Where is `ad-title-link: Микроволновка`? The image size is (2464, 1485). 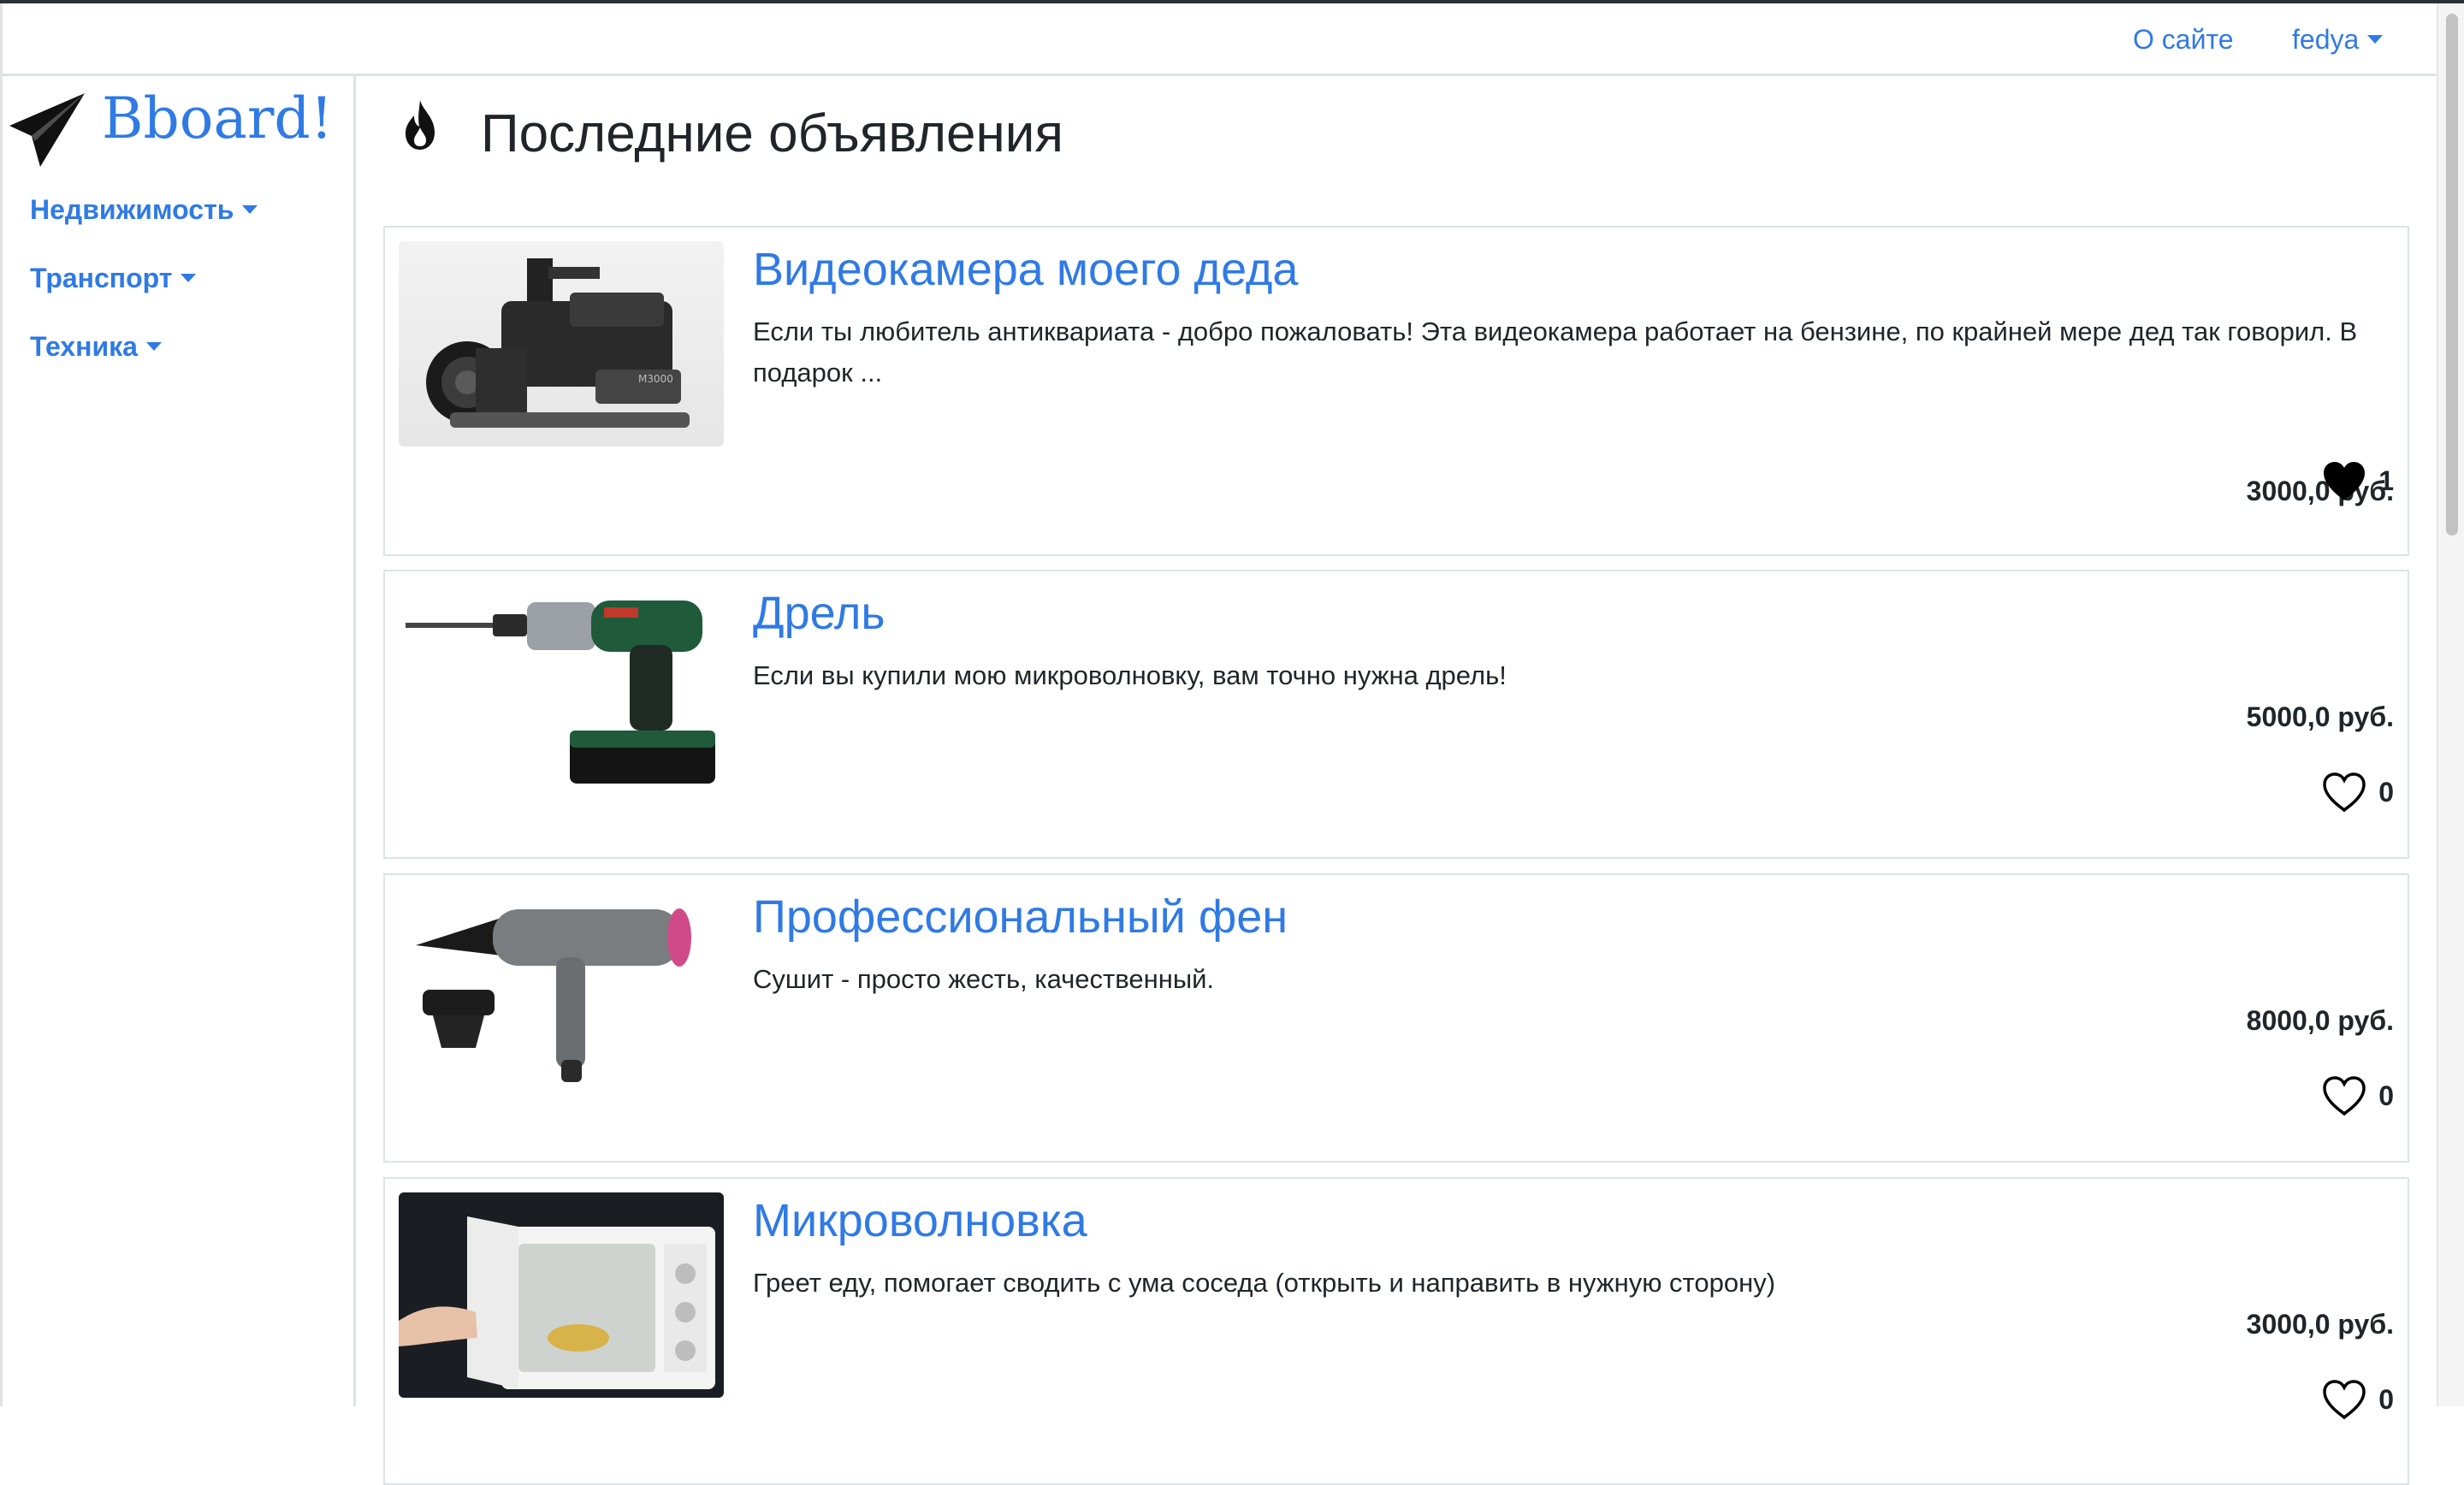 ad-title-link: Микроволновка is located at coordinates (920, 1220).